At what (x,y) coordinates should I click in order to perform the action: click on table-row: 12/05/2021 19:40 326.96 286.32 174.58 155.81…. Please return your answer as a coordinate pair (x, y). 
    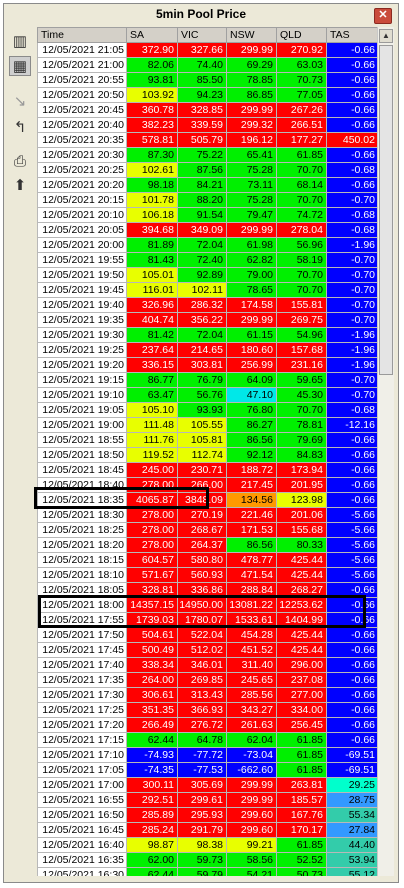
    Looking at the image, I should click on (207, 305).